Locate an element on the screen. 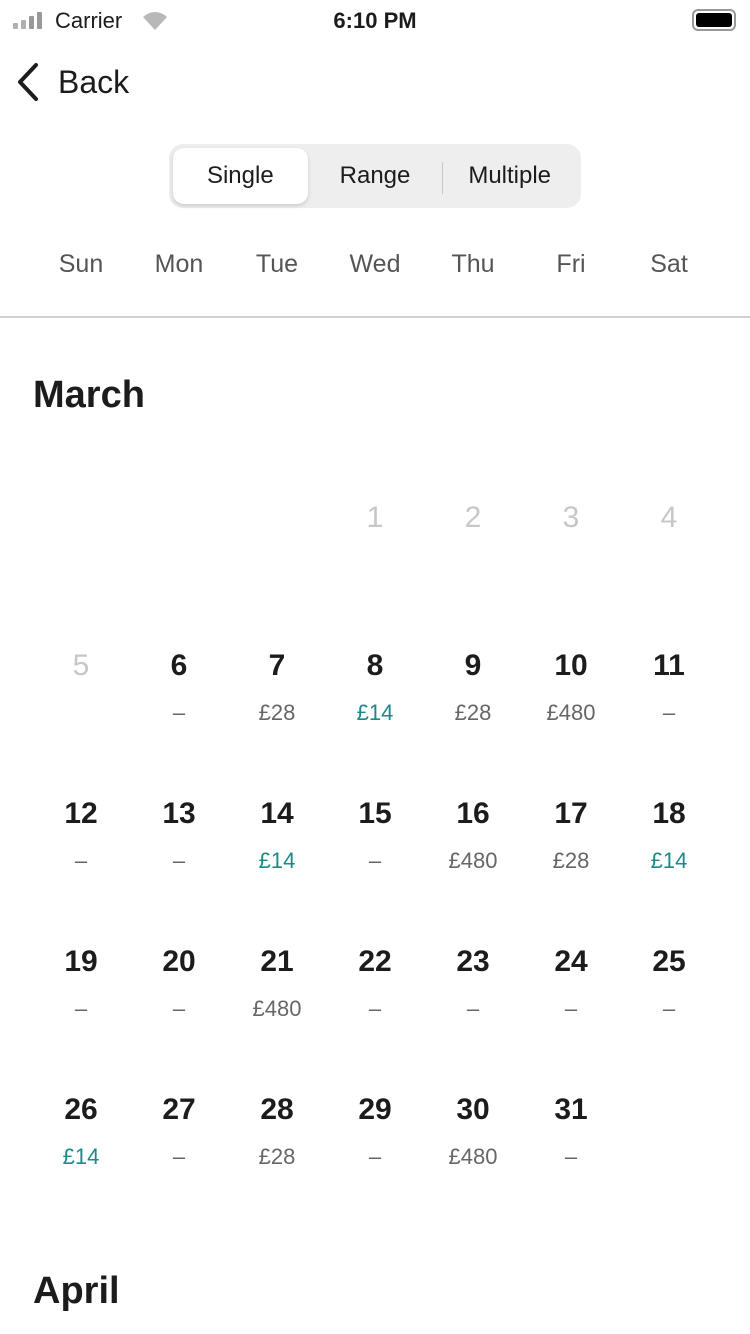 The height and width of the screenshot is (1334, 750). day-cell: 21 £480 is located at coordinates (277, 1006).